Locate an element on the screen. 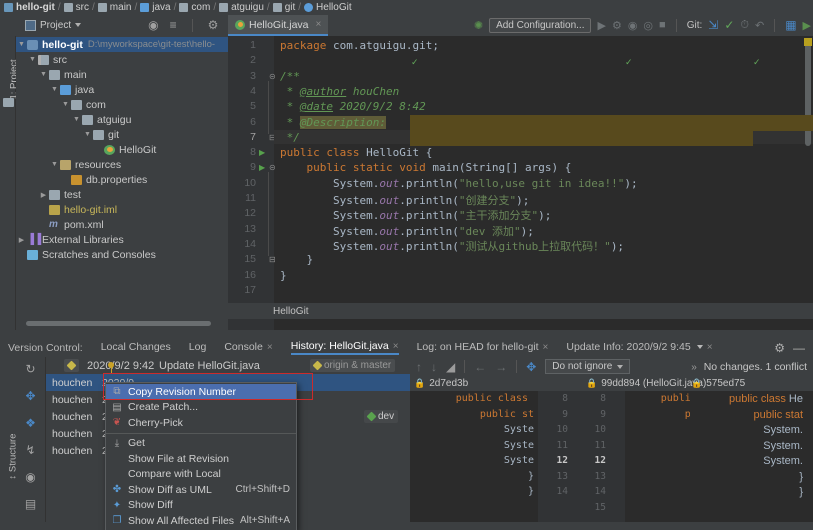  tab-hellogit-java: HelloGit.java × is located at coordinates (278, 25).